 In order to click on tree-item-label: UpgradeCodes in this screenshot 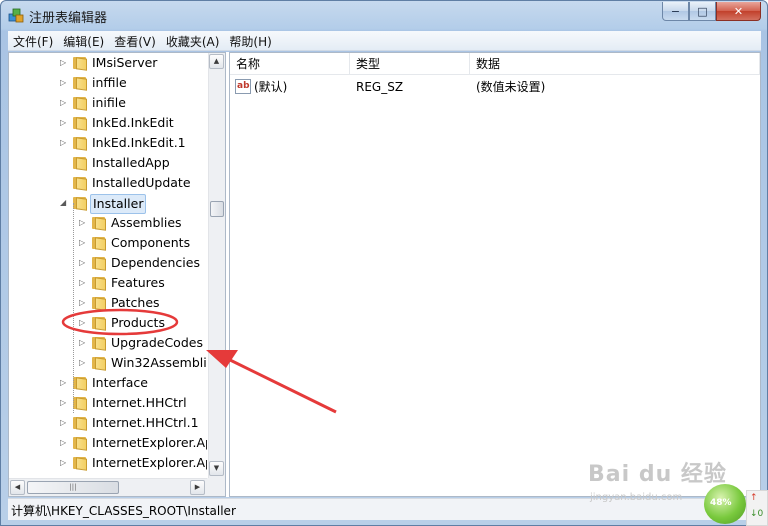, I will do `click(157, 342)`.